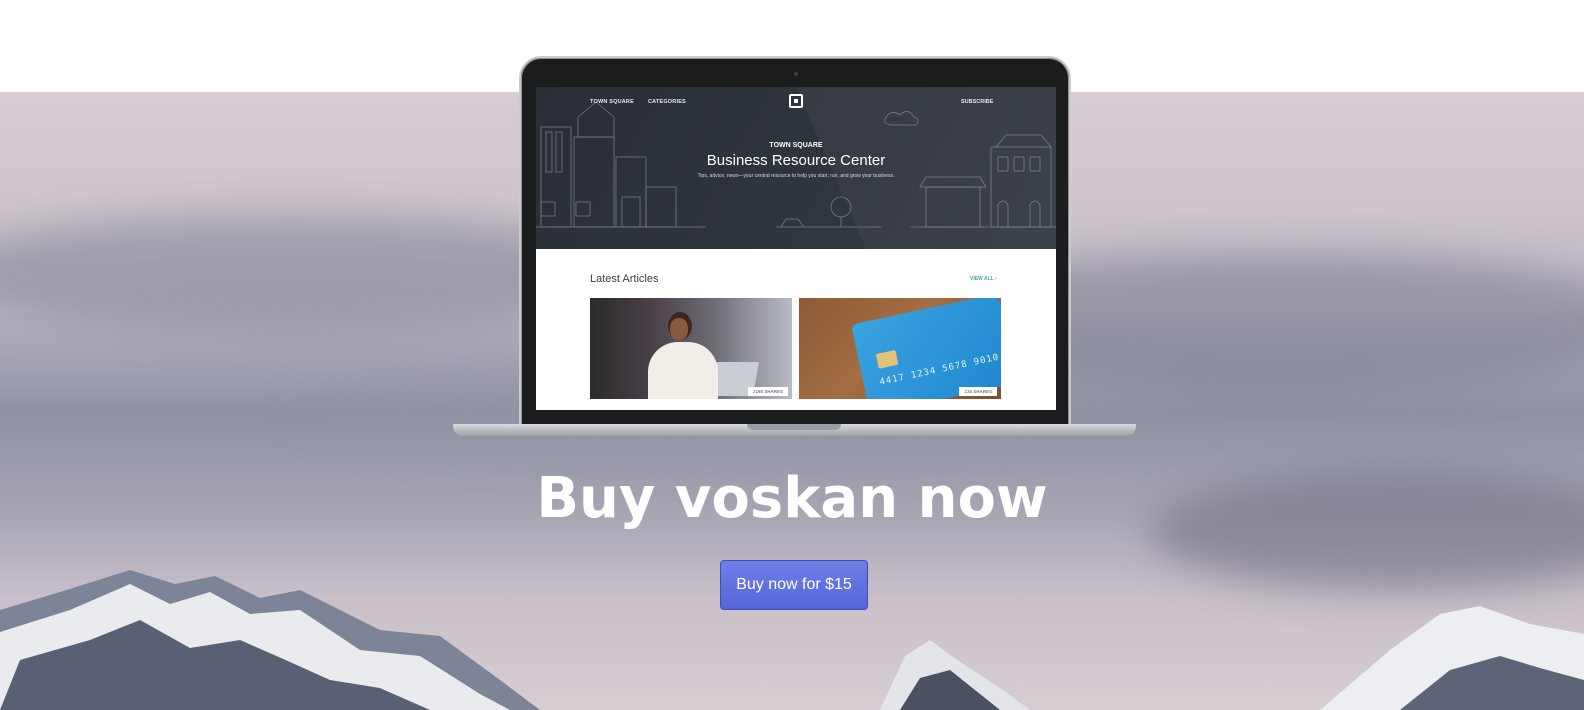 Image resolution: width=1584 pixels, height=710 pixels. What do you see at coordinates (796, 74) in the screenshot?
I see `camera-dot` at bounding box center [796, 74].